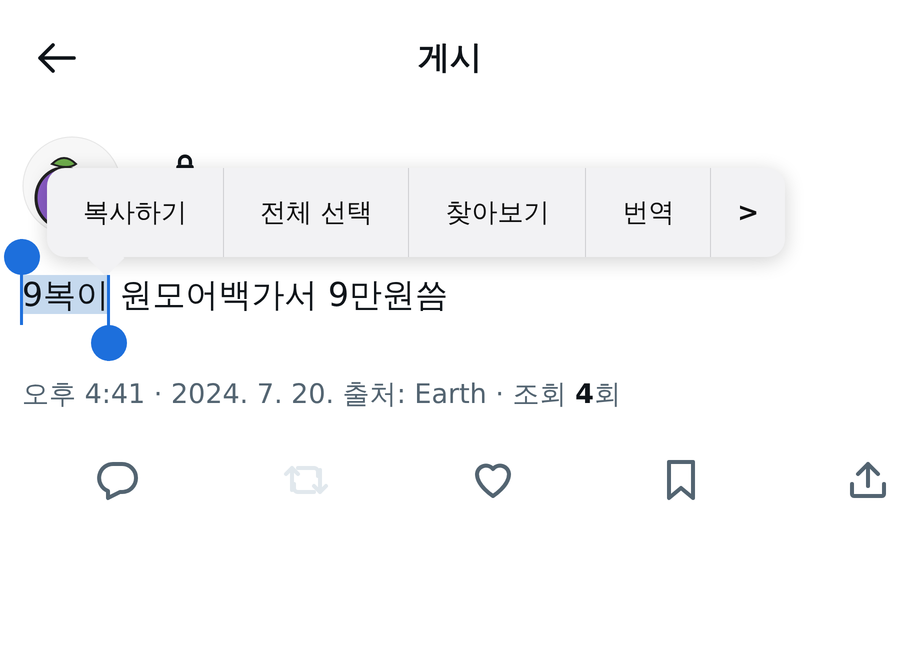 The width and height of the screenshot is (900, 654). Describe the element at coordinates (497, 212) in the screenshot. I see `menu-item: 찾아보기` at that location.